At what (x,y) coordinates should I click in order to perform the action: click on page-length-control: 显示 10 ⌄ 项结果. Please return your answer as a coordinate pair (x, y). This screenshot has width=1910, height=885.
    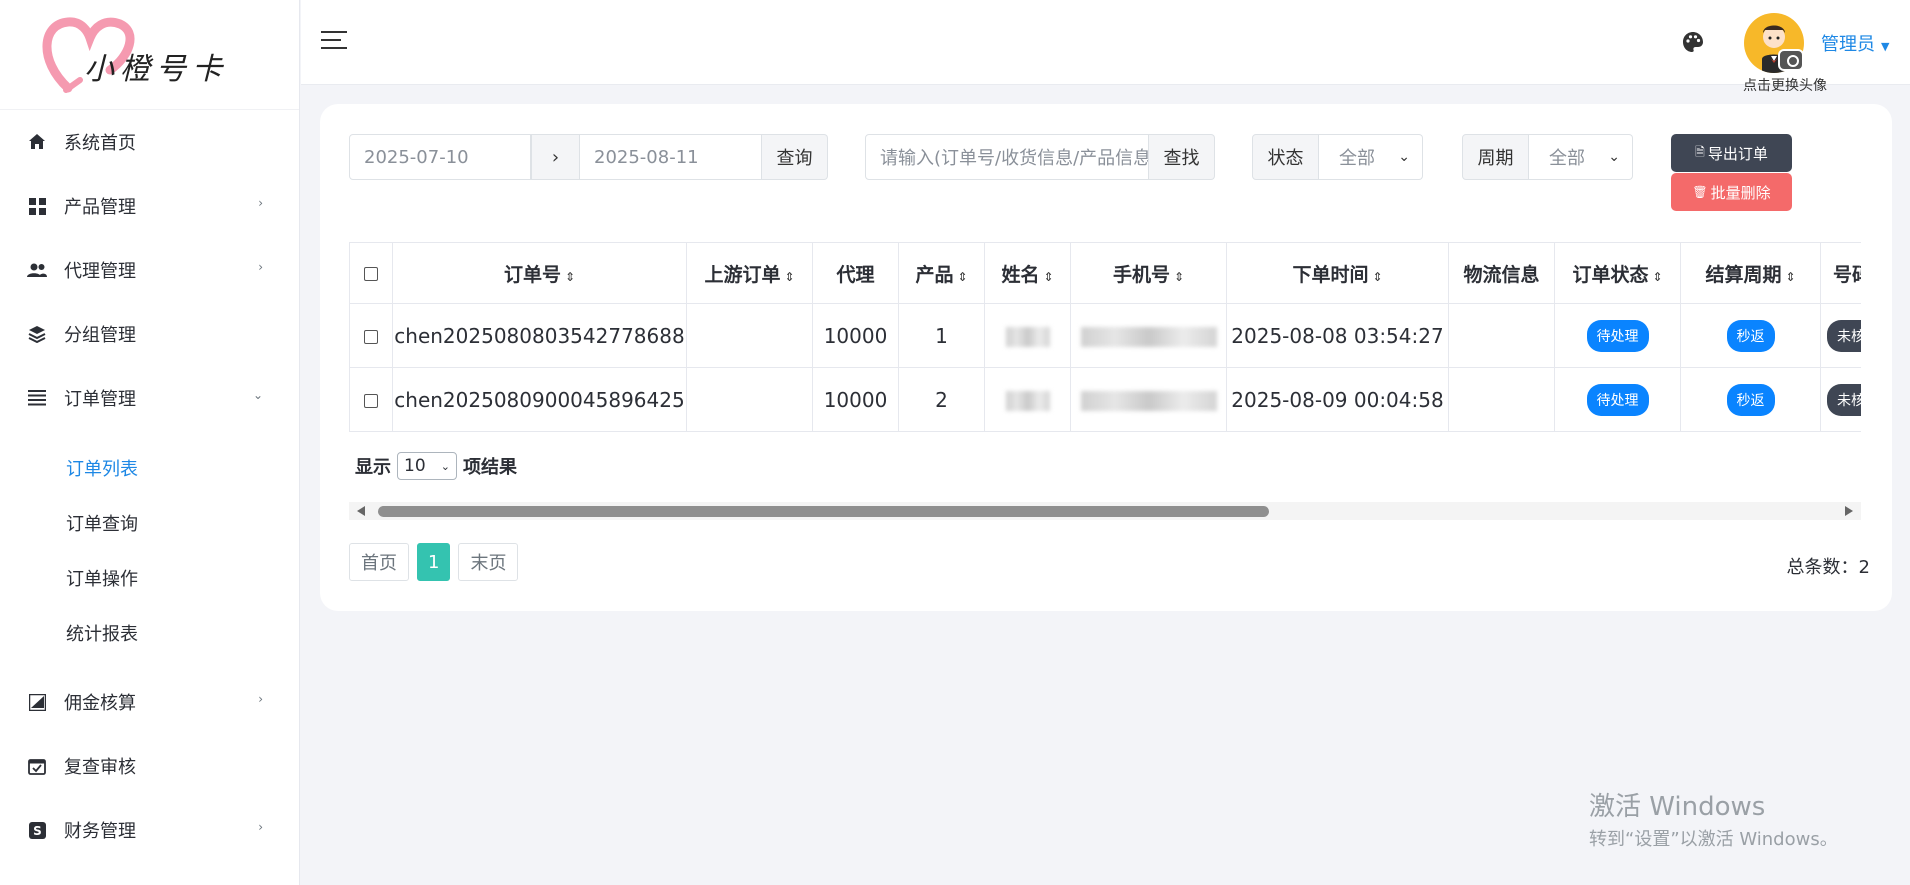
    Looking at the image, I should click on (436, 466).